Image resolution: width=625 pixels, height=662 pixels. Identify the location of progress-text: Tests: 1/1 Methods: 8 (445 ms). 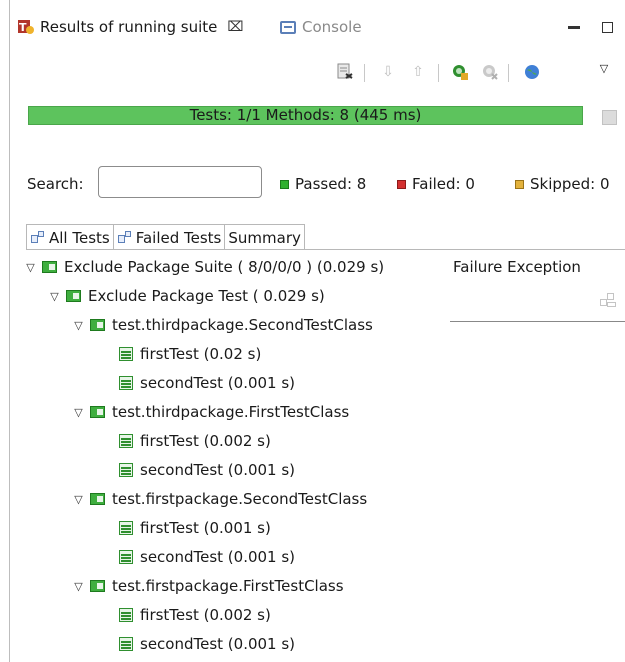
(305, 115).